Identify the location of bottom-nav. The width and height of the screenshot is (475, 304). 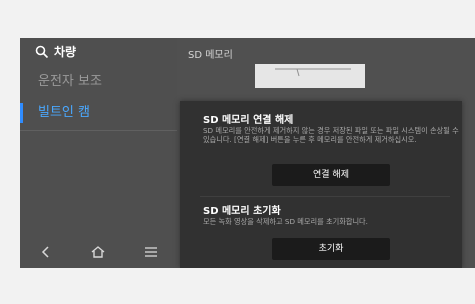
(98, 252).